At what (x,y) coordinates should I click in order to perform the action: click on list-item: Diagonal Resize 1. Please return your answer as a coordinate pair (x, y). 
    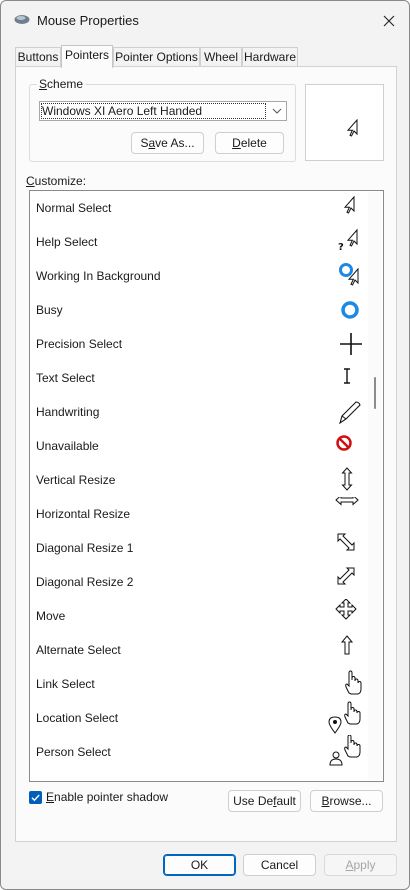
    Looking at the image, I should click on (198, 548).